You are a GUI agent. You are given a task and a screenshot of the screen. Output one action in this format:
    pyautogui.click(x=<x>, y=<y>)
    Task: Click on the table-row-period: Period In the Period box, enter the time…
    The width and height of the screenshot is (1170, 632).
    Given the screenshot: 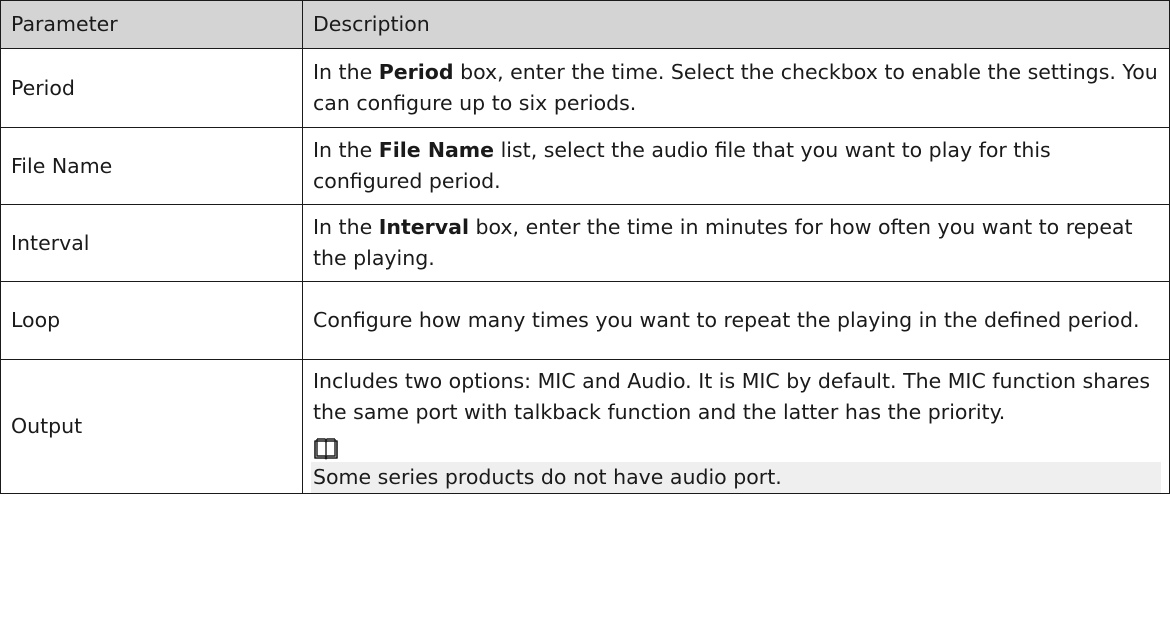 What is the action you would take?
    pyautogui.click(x=585, y=88)
    